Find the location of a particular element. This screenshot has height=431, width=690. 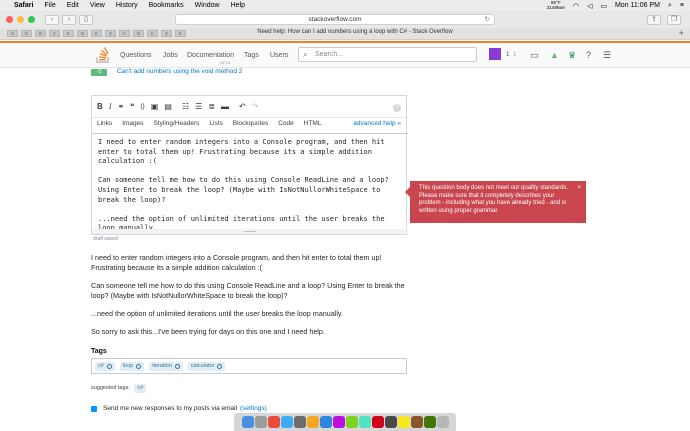

snippet-icon: ▤ is located at coordinates (168, 106).